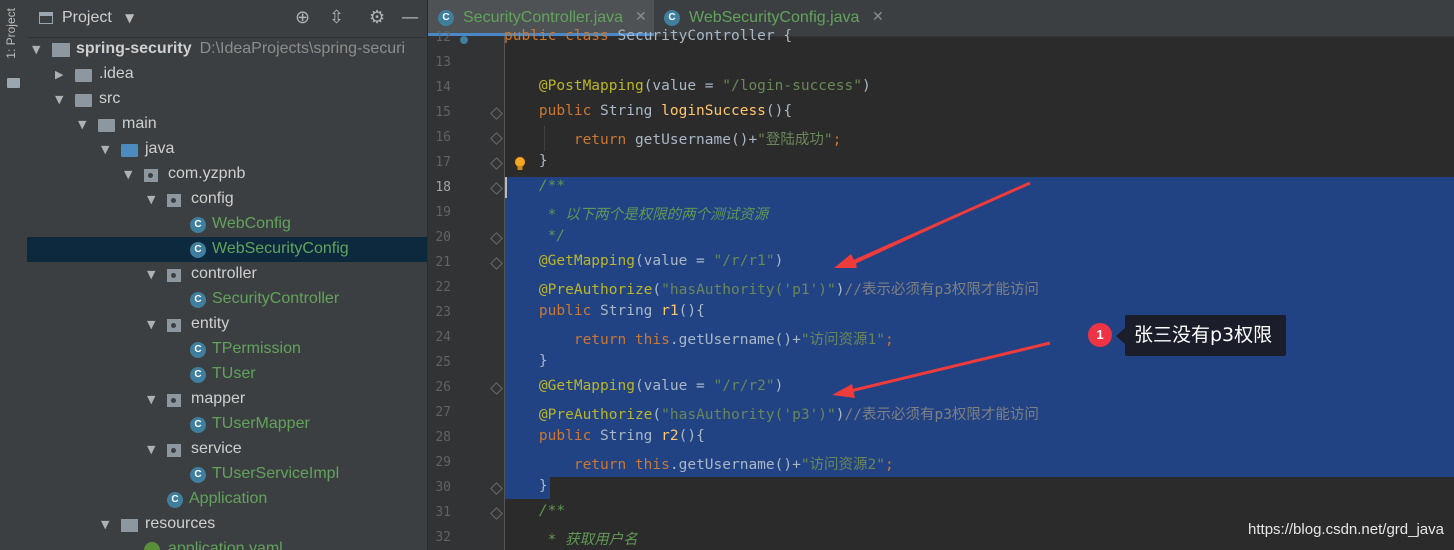  Describe the element at coordinates (506, 187) in the screenshot. I see `text-caret` at that location.